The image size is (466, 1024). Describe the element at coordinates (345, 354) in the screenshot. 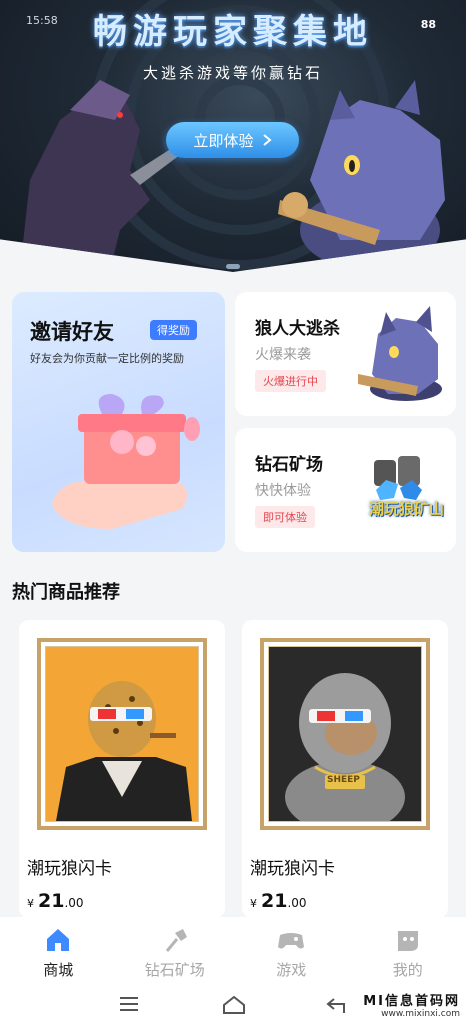

I see `werewolf-battle-card: 狼人大逃杀 火爆来袭 火爆进行中` at that location.